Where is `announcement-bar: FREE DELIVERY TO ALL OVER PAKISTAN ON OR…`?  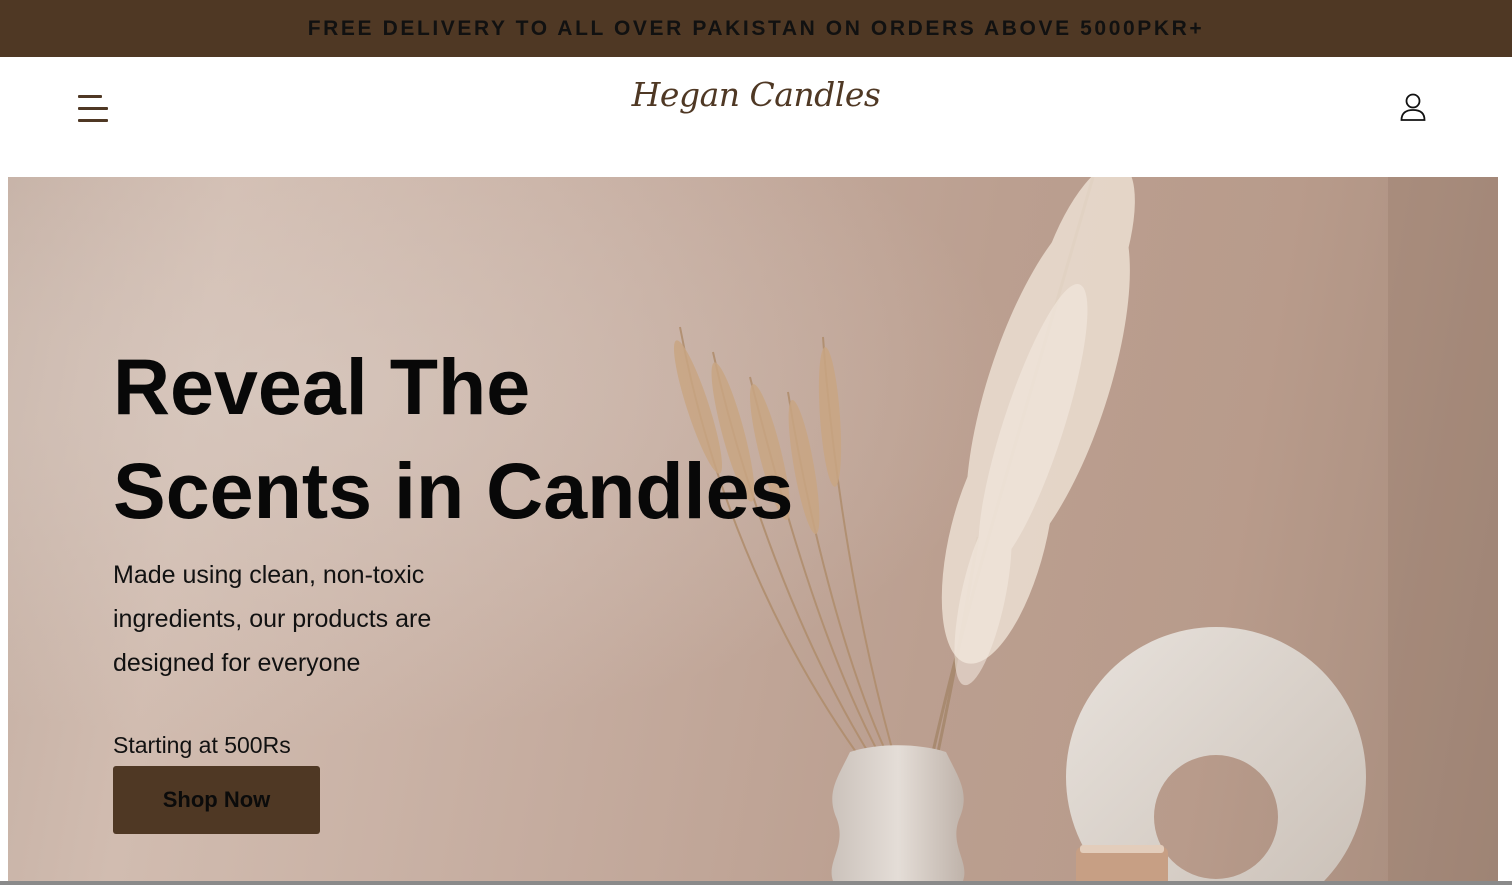 announcement-bar: FREE DELIVERY TO ALL OVER PAKISTAN ON OR… is located at coordinates (756, 28).